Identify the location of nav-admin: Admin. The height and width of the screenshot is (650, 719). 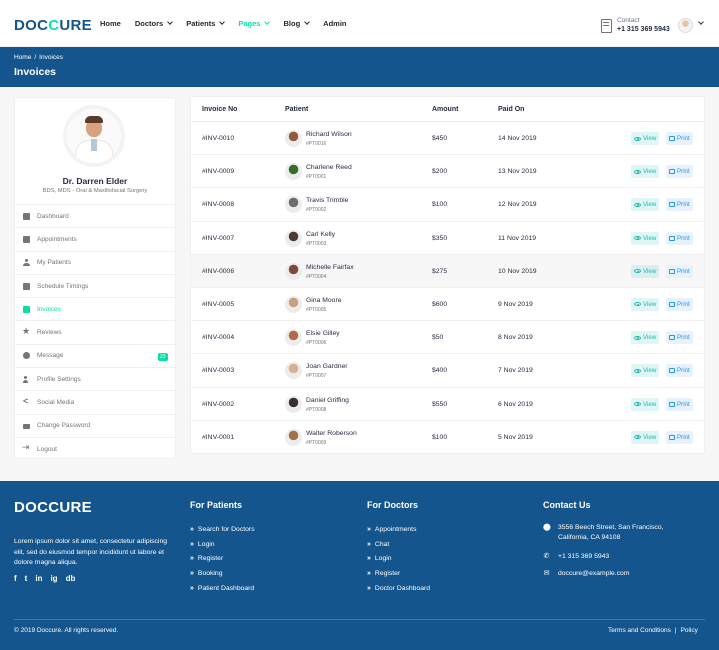
(334, 23).